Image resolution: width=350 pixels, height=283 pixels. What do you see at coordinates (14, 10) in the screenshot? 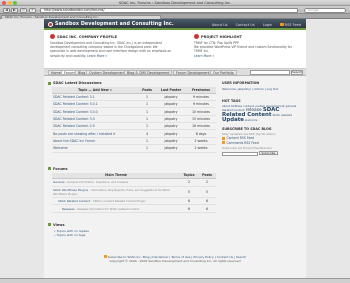
I see `forward-button: ▶` at bounding box center [14, 10].